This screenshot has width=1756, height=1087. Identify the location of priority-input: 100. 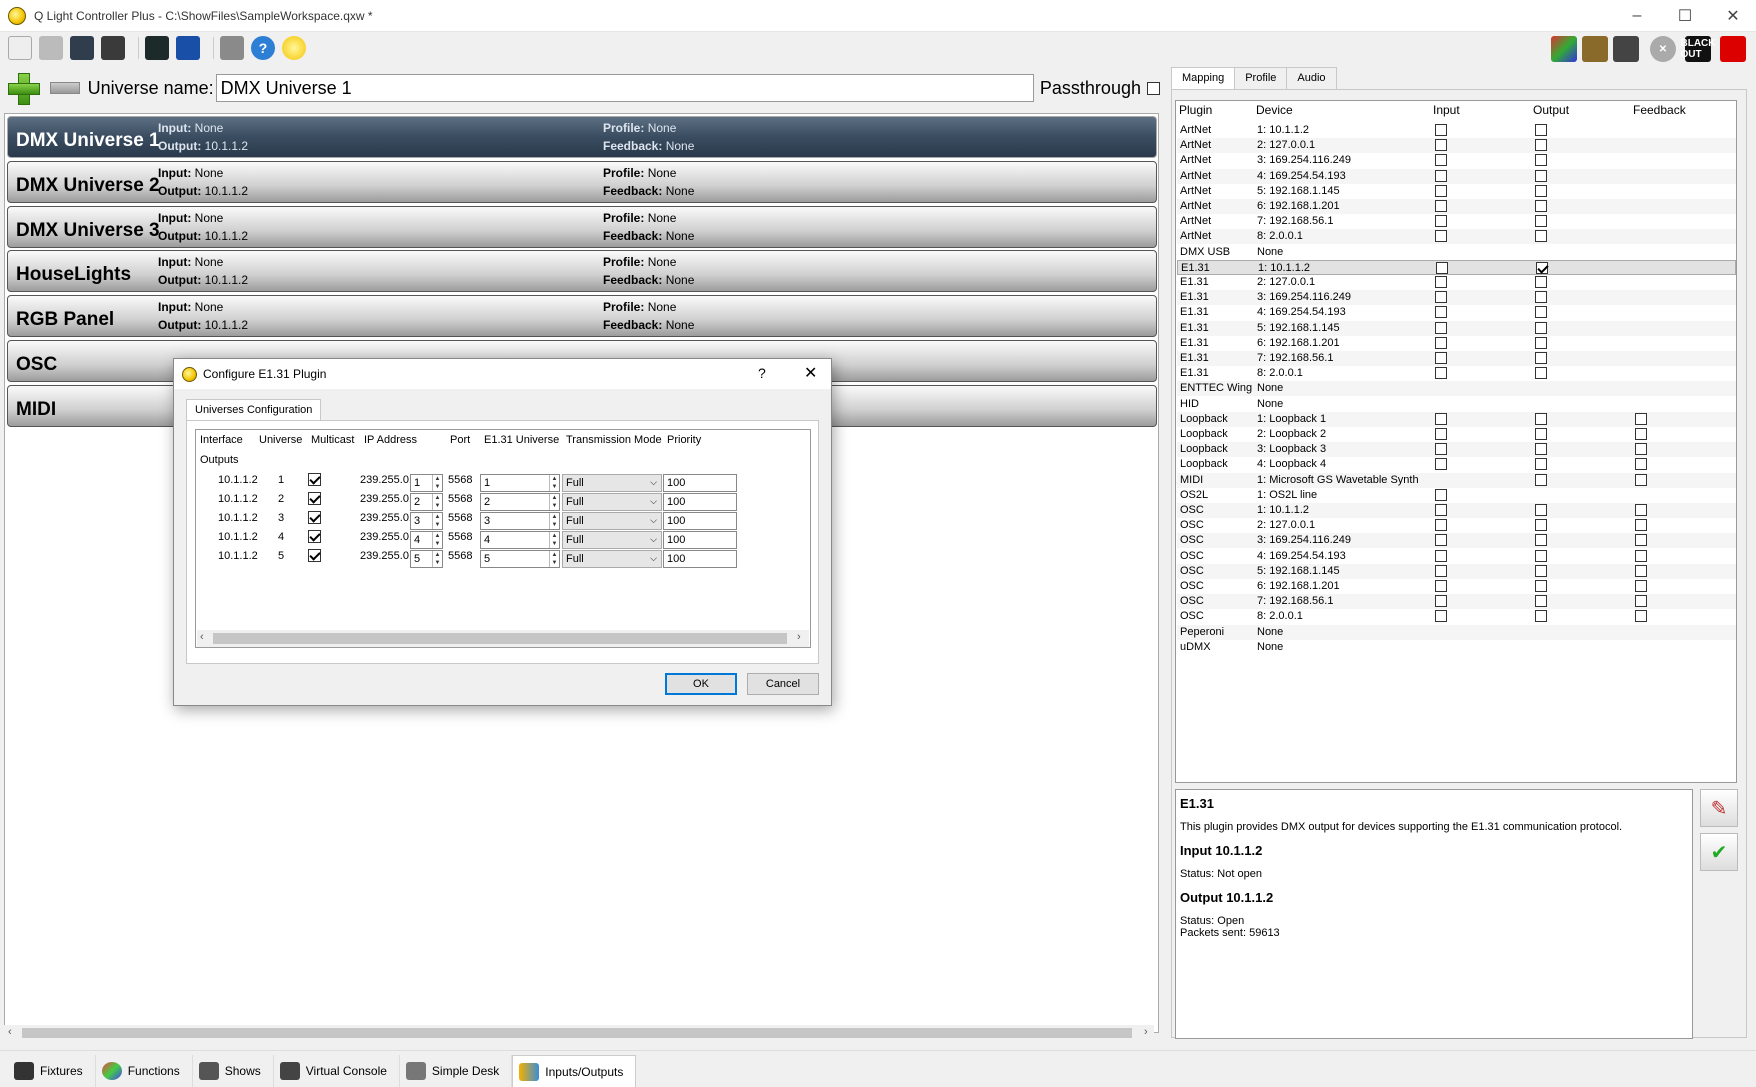
(700, 559).